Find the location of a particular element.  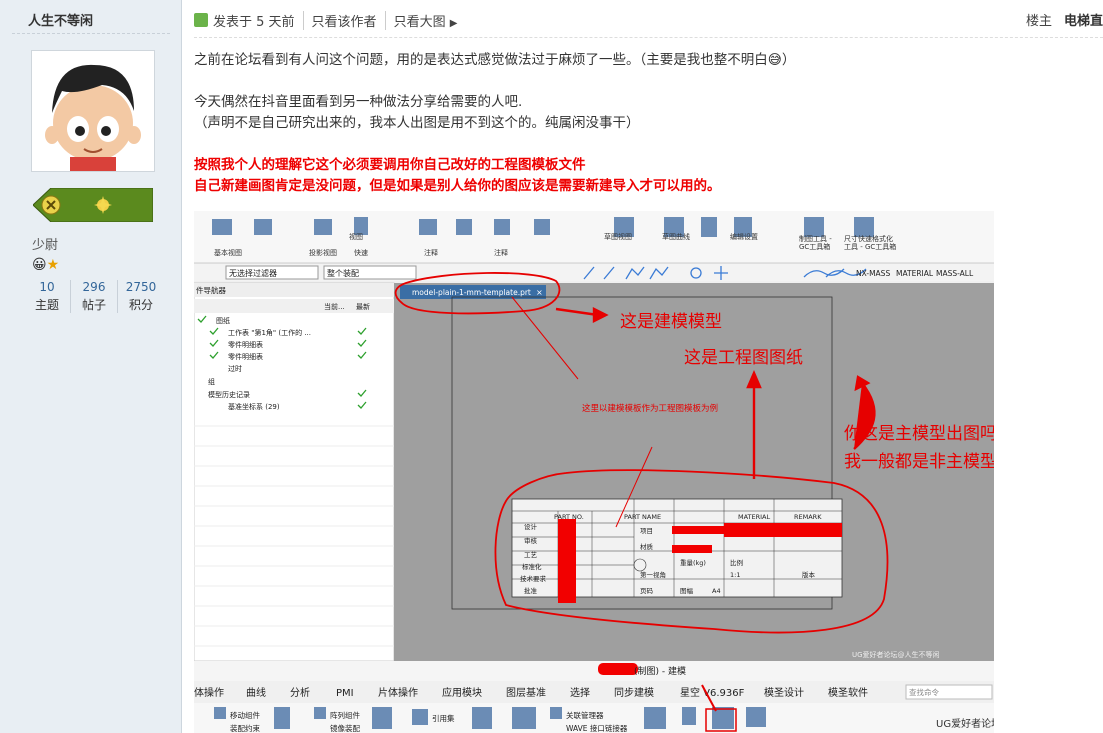

tree-item: 过时 is located at coordinates (235, 368).